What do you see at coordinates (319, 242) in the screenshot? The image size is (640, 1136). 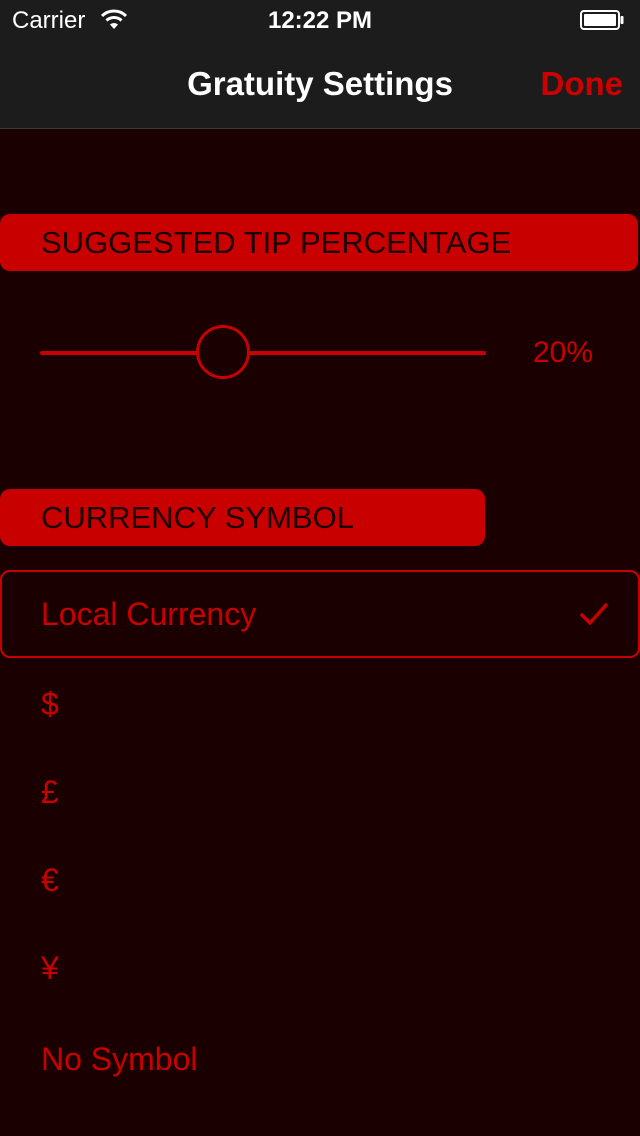 I see `tip-section-header: SUGGESTED TIP PERCENTAGE` at bounding box center [319, 242].